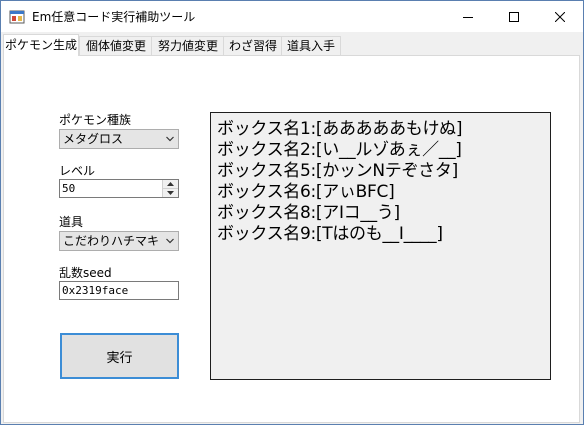  I want to click on title-bar: Em任意コード実行補助ツール, so click(292, 16).